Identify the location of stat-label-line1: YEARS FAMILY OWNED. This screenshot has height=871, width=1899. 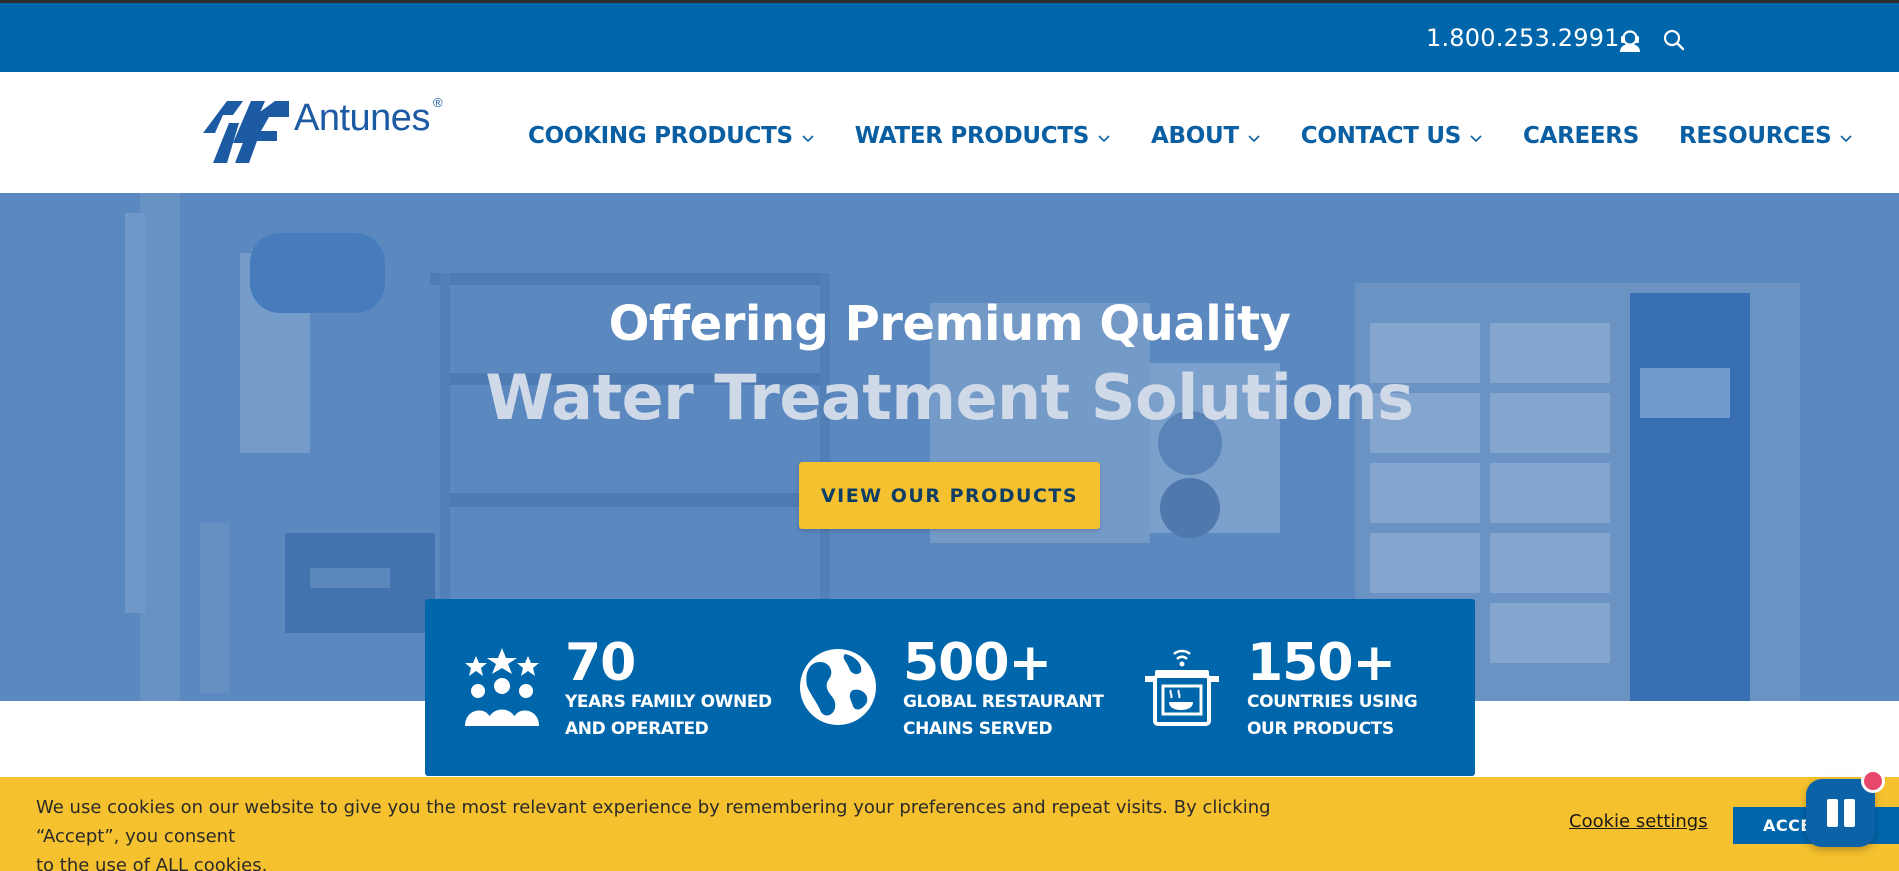
(668, 702).